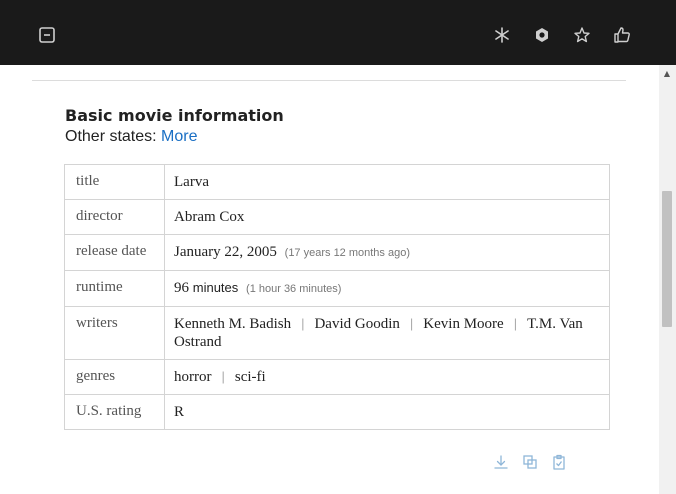  Describe the element at coordinates (357, 324) in the screenshot. I see `writer: David Goodin` at that location.